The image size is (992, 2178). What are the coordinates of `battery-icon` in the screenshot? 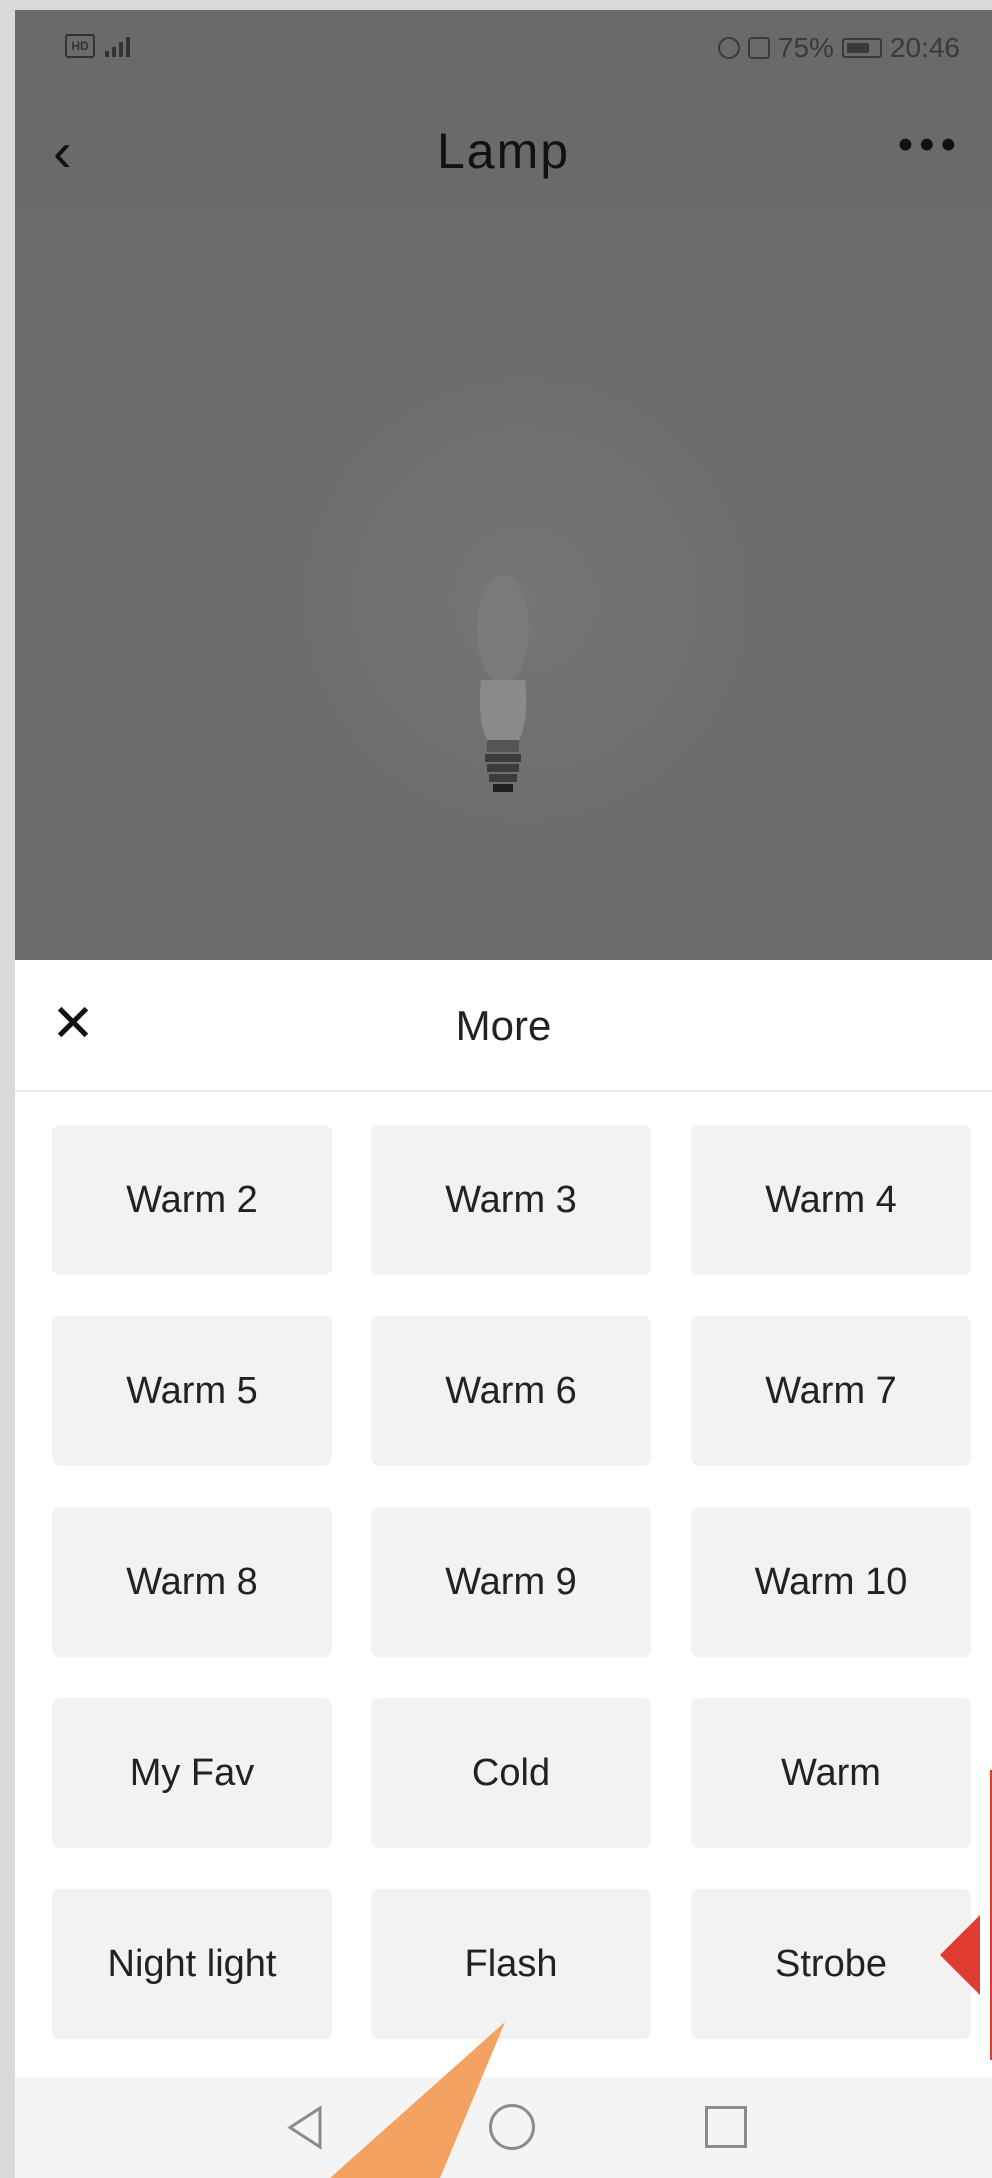 It's located at (861, 48).